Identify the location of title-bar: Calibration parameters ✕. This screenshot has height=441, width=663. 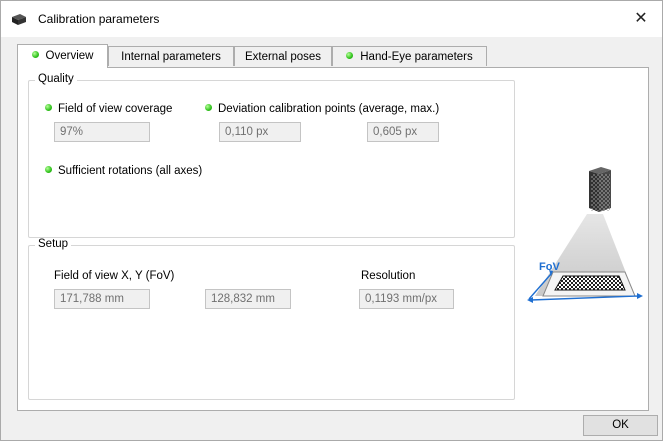
(331, 19).